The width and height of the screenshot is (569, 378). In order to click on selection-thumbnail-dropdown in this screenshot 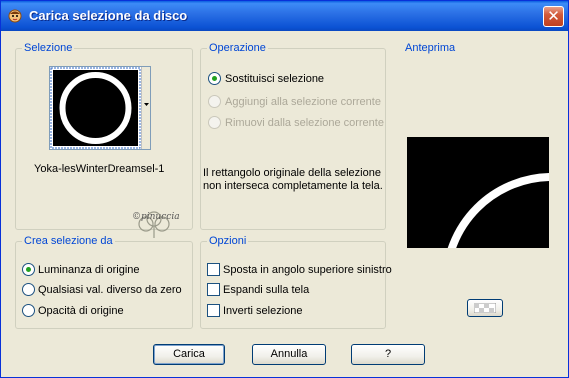, I will do `click(100, 108)`.